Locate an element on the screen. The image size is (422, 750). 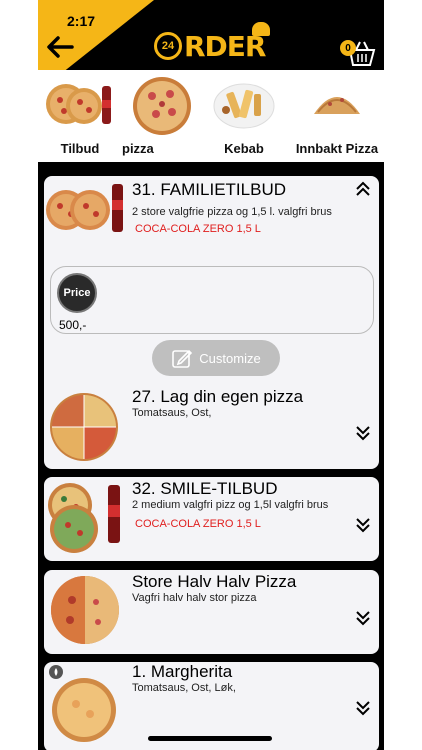
category-kebab: Kebab is located at coordinates (244, 116).